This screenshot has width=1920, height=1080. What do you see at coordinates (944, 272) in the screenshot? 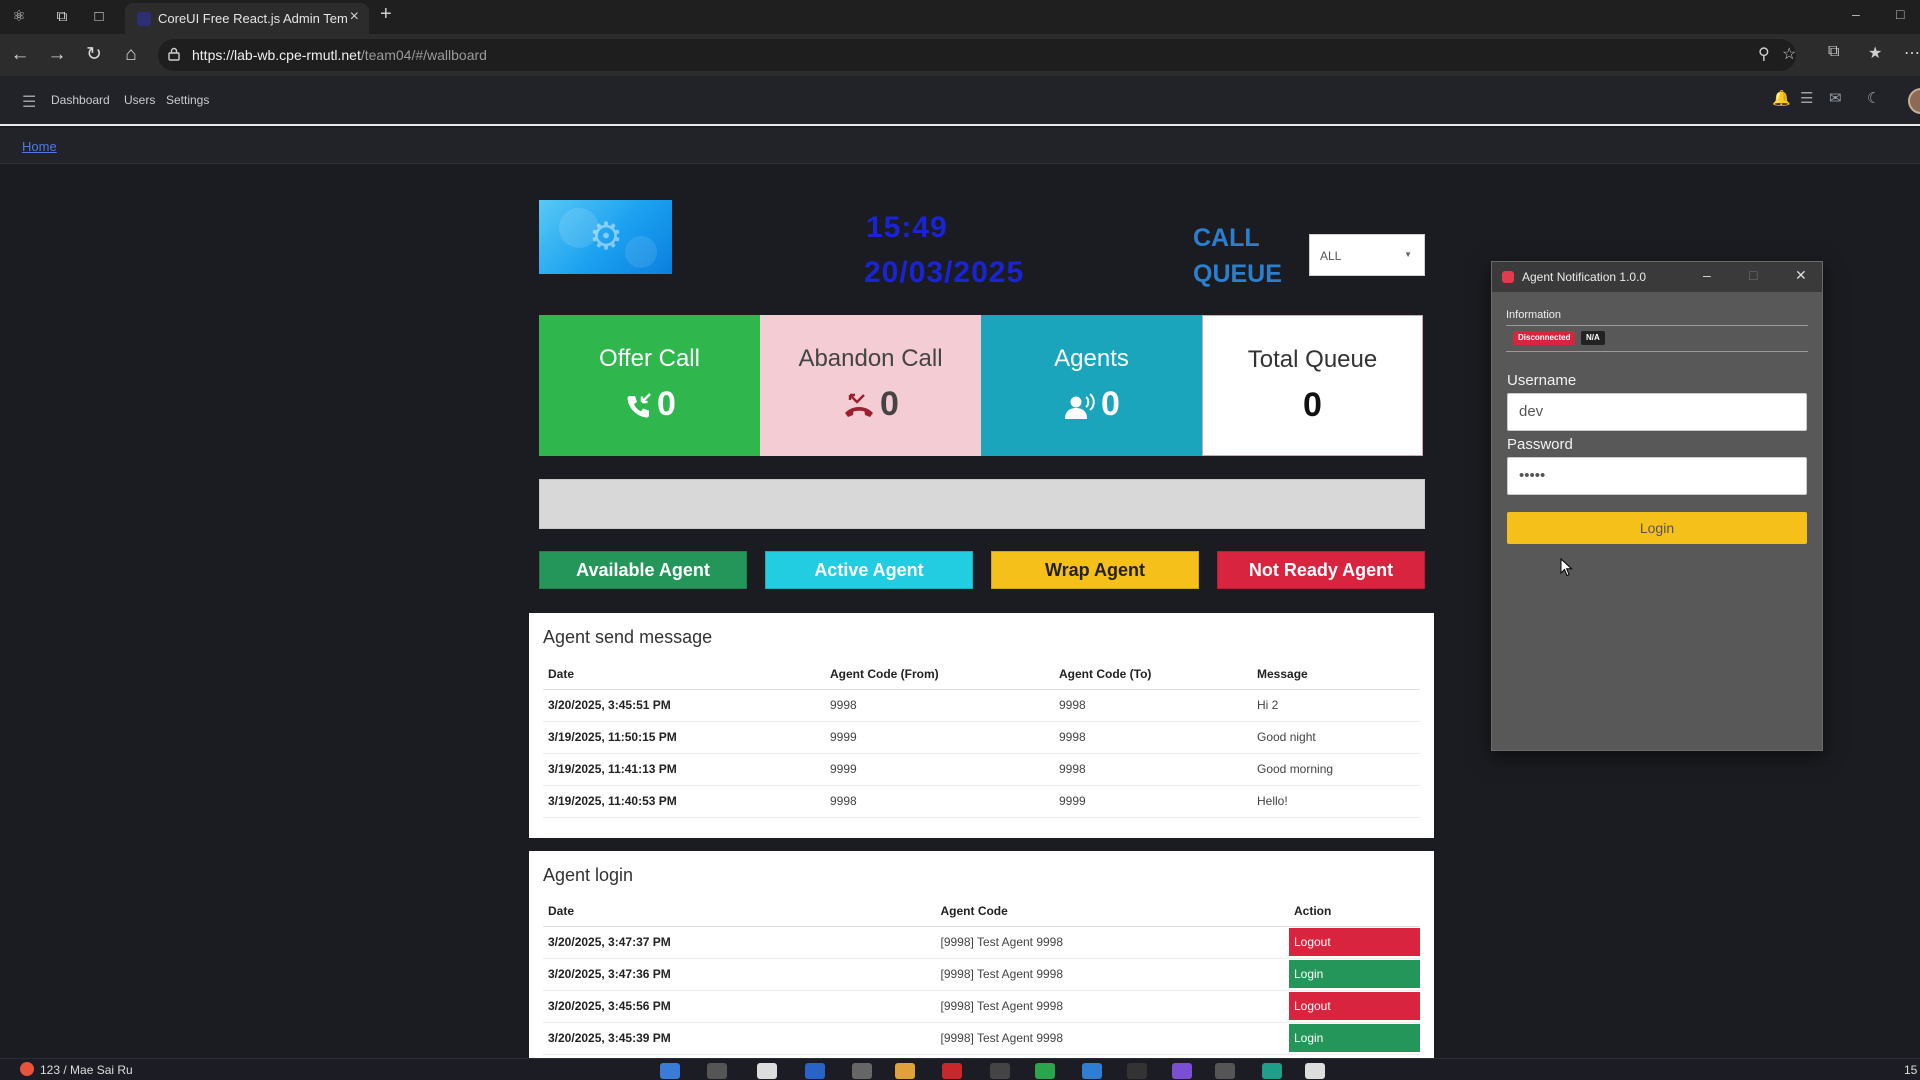
I see `clock-date: 20/03/2025` at bounding box center [944, 272].